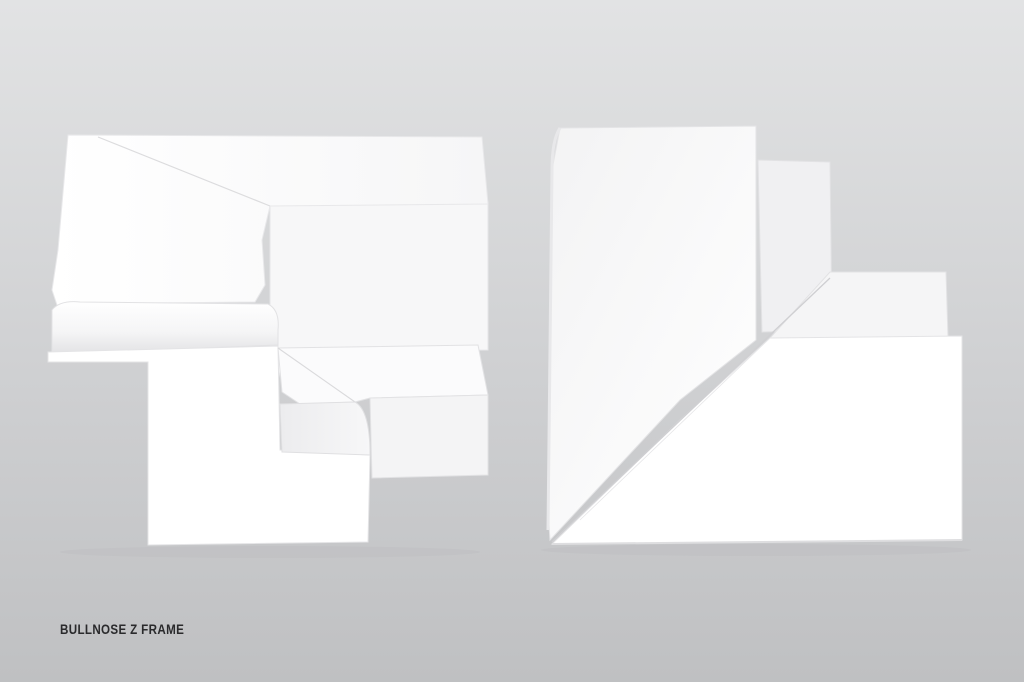 This screenshot has height=682, width=1024. I want to click on product-caption: BULLNOSE Z FRAME, so click(122, 629).